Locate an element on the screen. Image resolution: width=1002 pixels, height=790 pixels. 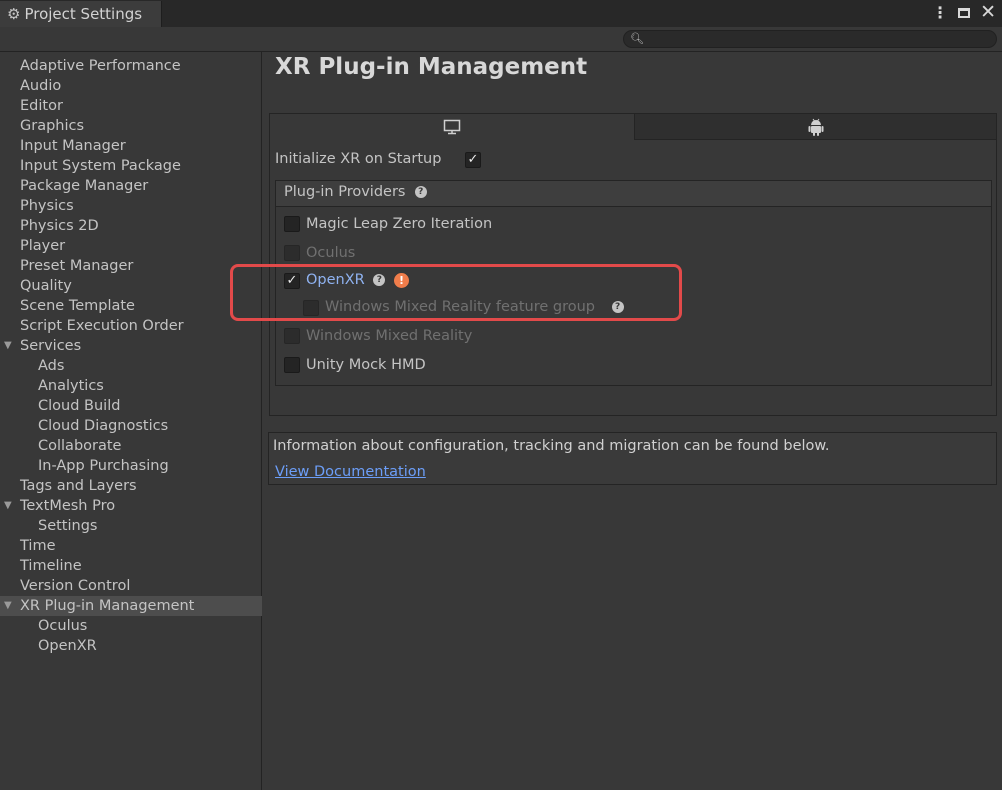
sidebar-item-physics-2d: Physics 2D is located at coordinates (131, 226).